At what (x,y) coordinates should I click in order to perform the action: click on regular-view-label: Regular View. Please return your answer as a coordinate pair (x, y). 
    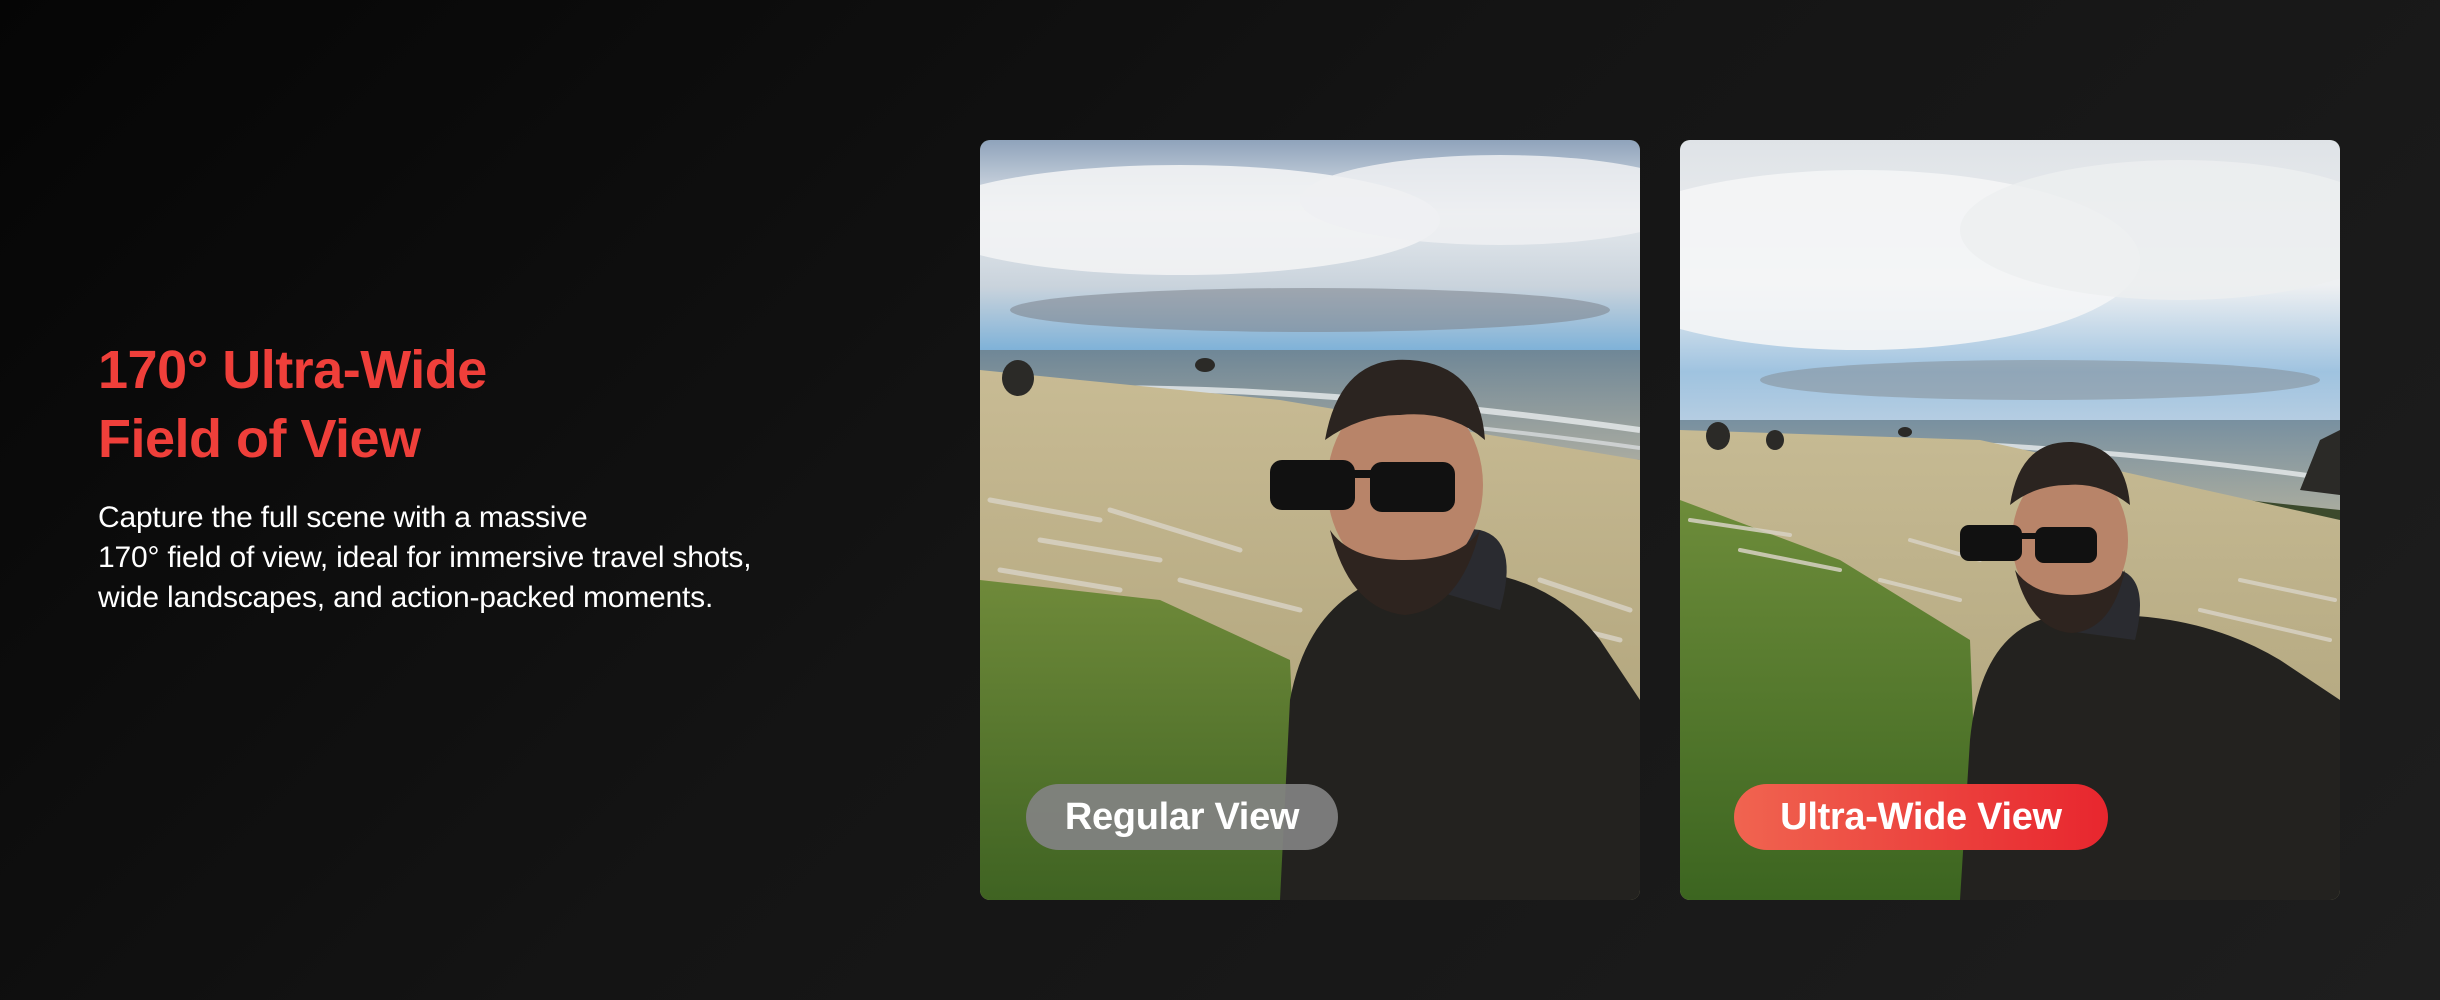
    Looking at the image, I should click on (1182, 817).